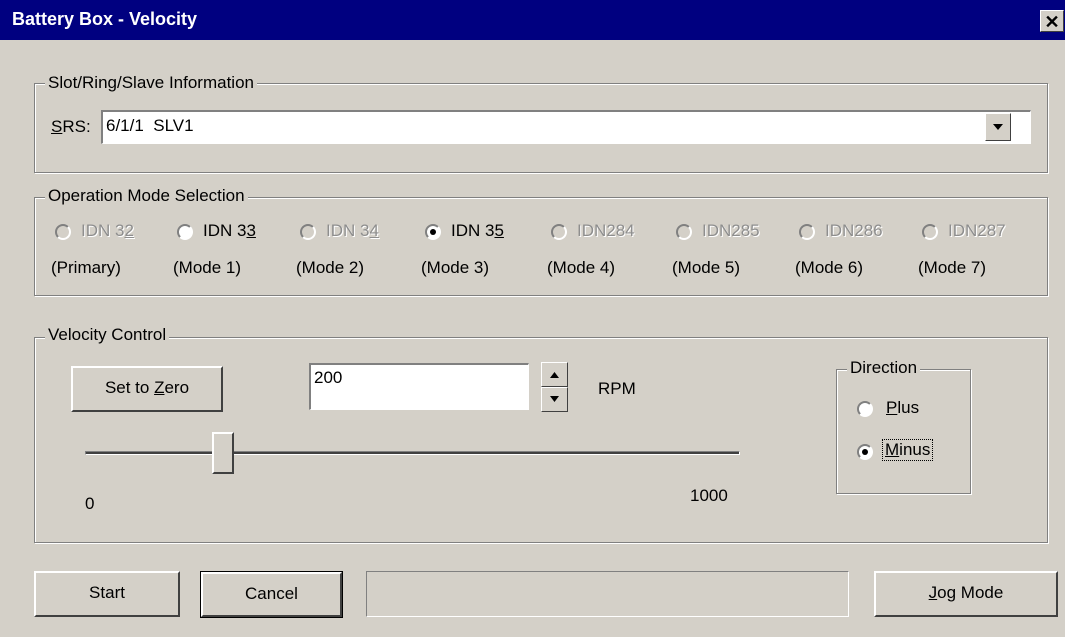 The image size is (1065, 637). What do you see at coordinates (865, 409) in the screenshot?
I see `direction-plus-radio` at bounding box center [865, 409].